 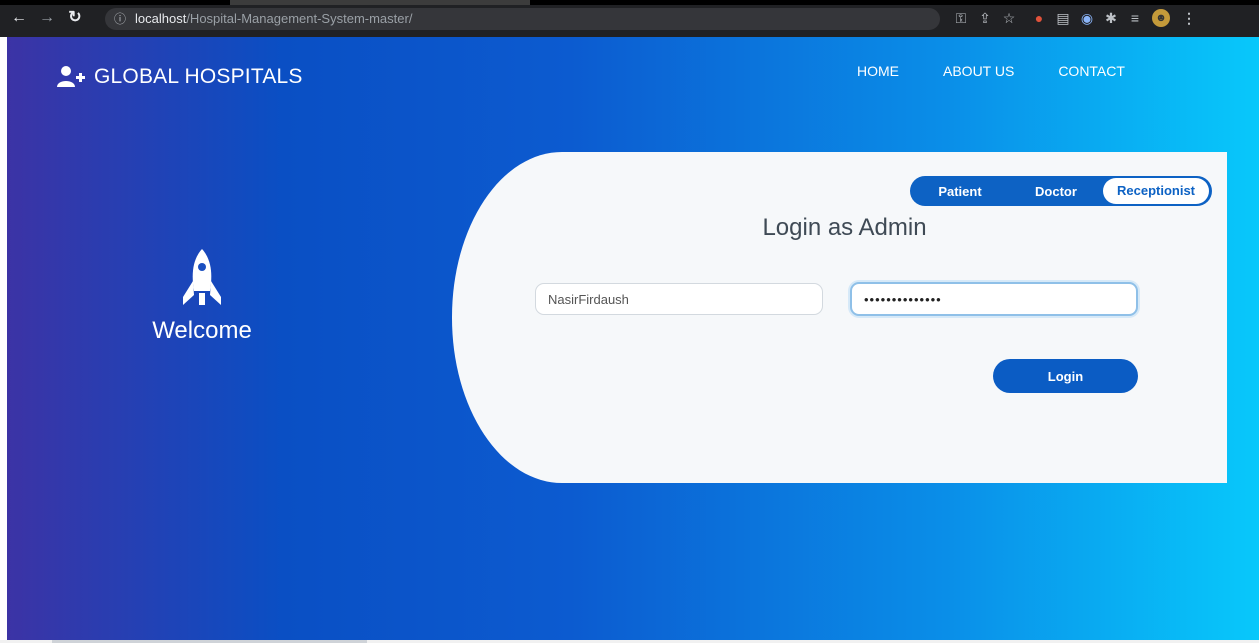 What do you see at coordinates (1091, 71) in the screenshot?
I see `nav-contact: CONTACT` at bounding box center [1091, 71].